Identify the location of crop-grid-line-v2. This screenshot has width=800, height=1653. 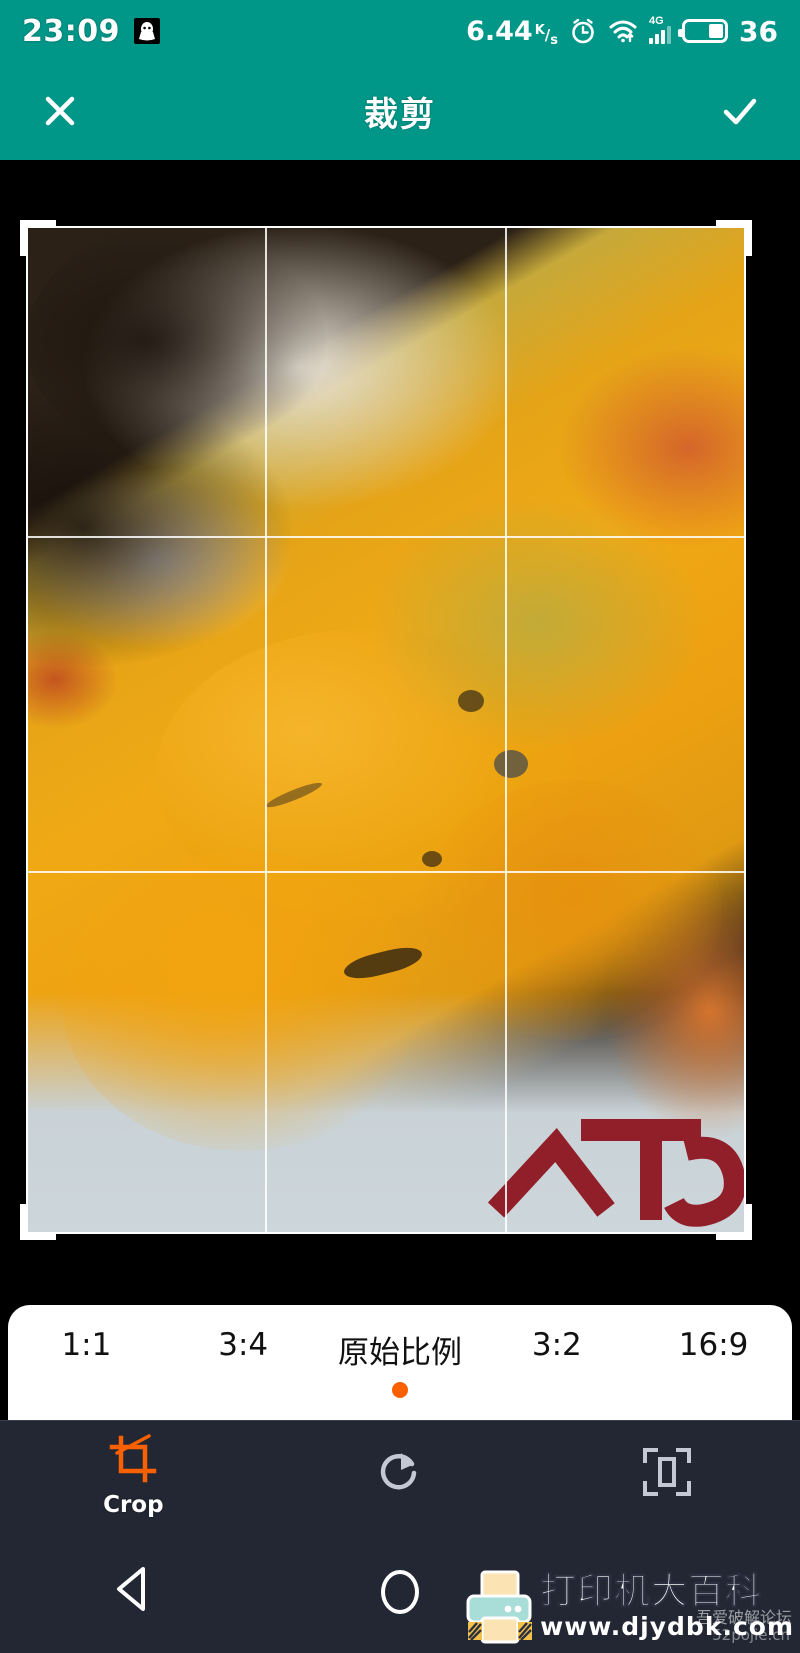
(506, 730).